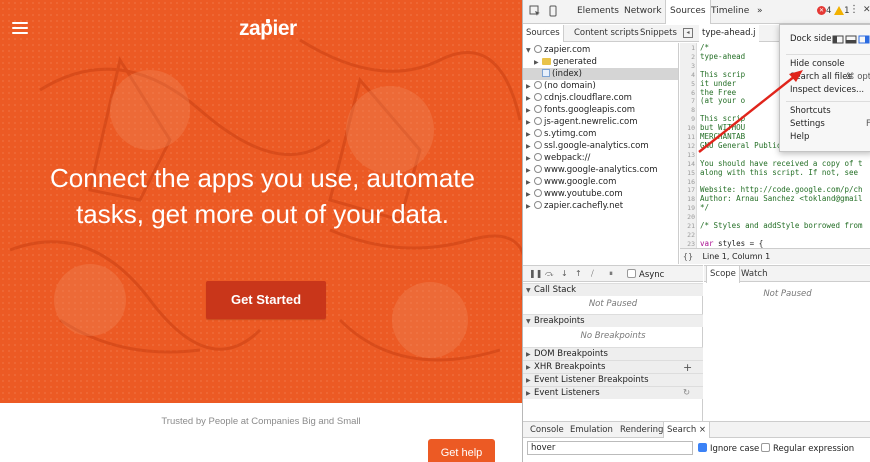 The height and width of the screenshot is (462, 870). Describe the element at coordinates (687, 217) in the screenshot. I see `line-number: 20` at that location.